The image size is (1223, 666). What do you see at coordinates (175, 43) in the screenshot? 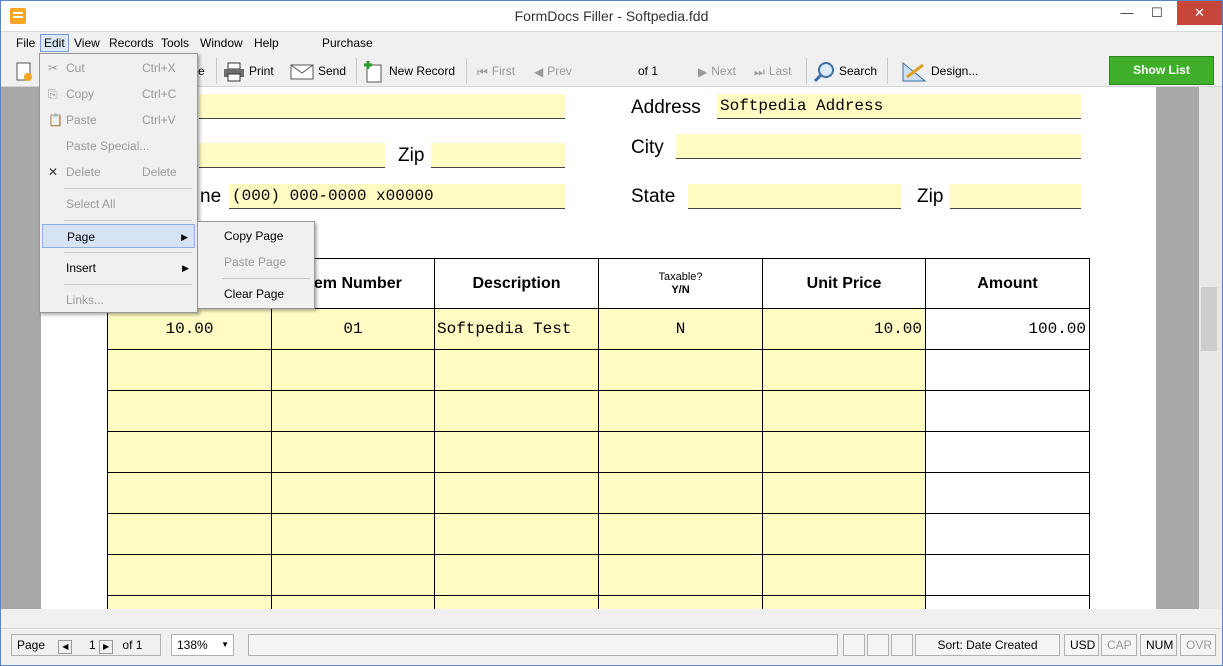
I see `menu-tools: Tools` at bounding box center [175, 43].